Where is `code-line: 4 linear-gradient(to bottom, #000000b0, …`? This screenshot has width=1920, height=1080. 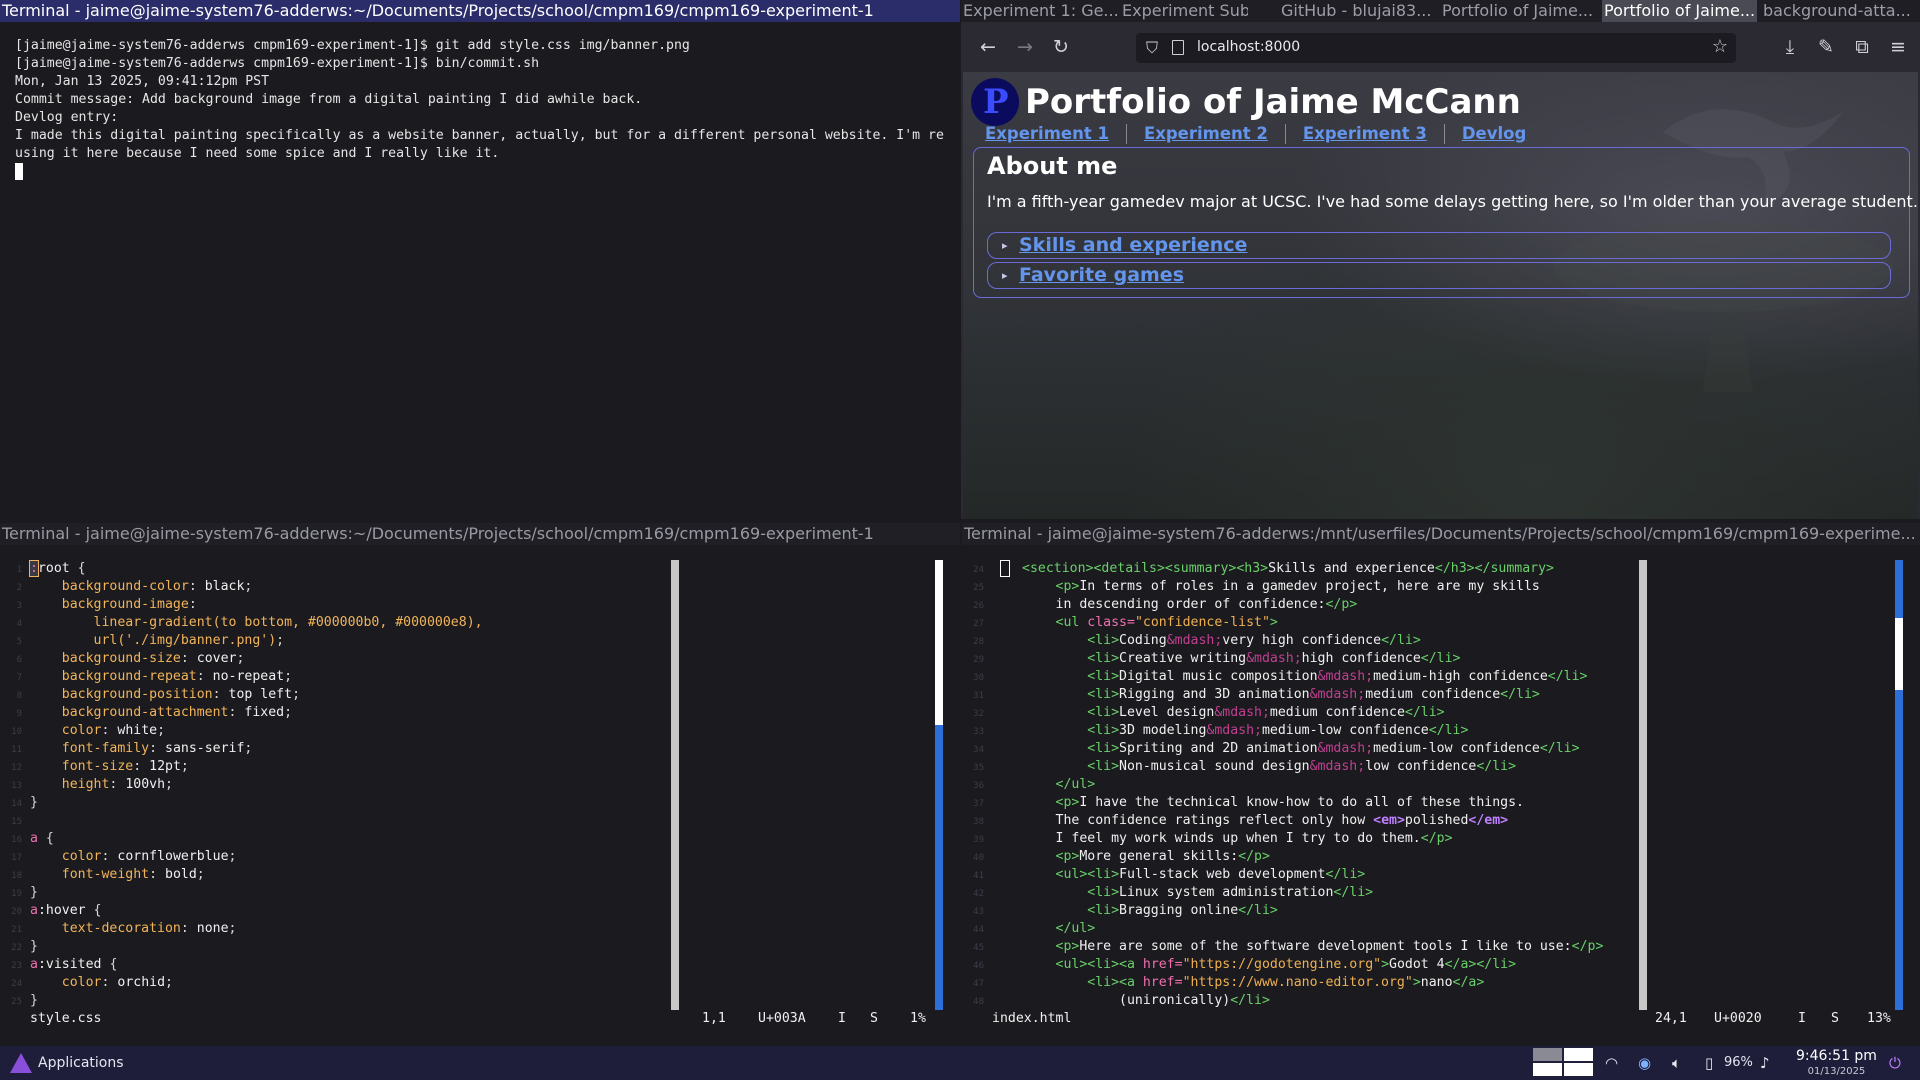
code-line: 4 linear-gradient(to bottom, #000000b0, … is located at coordinates (249, 622).